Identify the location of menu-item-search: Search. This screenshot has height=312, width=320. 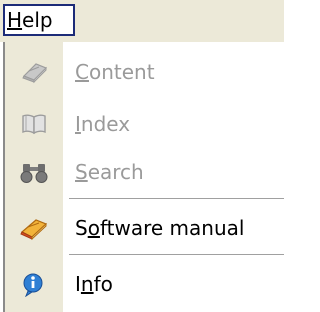
(144, 172).